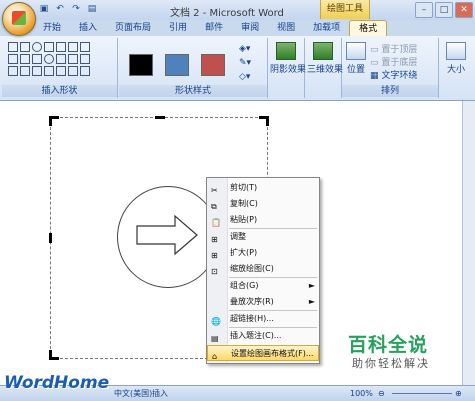 This screenshot has width=475, height=401. What do you see at coordinates (456, 58) in the screenshot?
I see `size-button: 大小` at bounding box center [456, 58].